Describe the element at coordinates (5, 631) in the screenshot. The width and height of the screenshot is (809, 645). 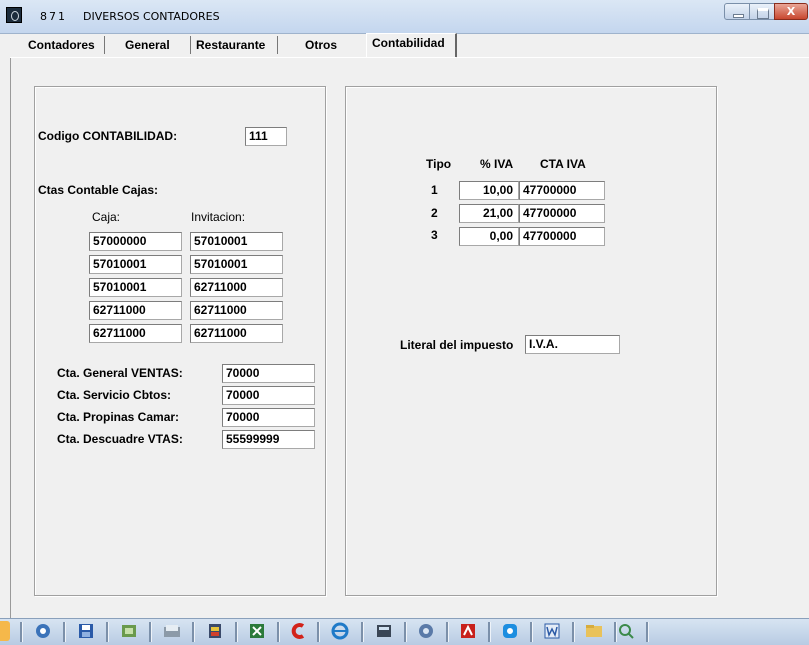
I see `start-partial-icon` at that location.